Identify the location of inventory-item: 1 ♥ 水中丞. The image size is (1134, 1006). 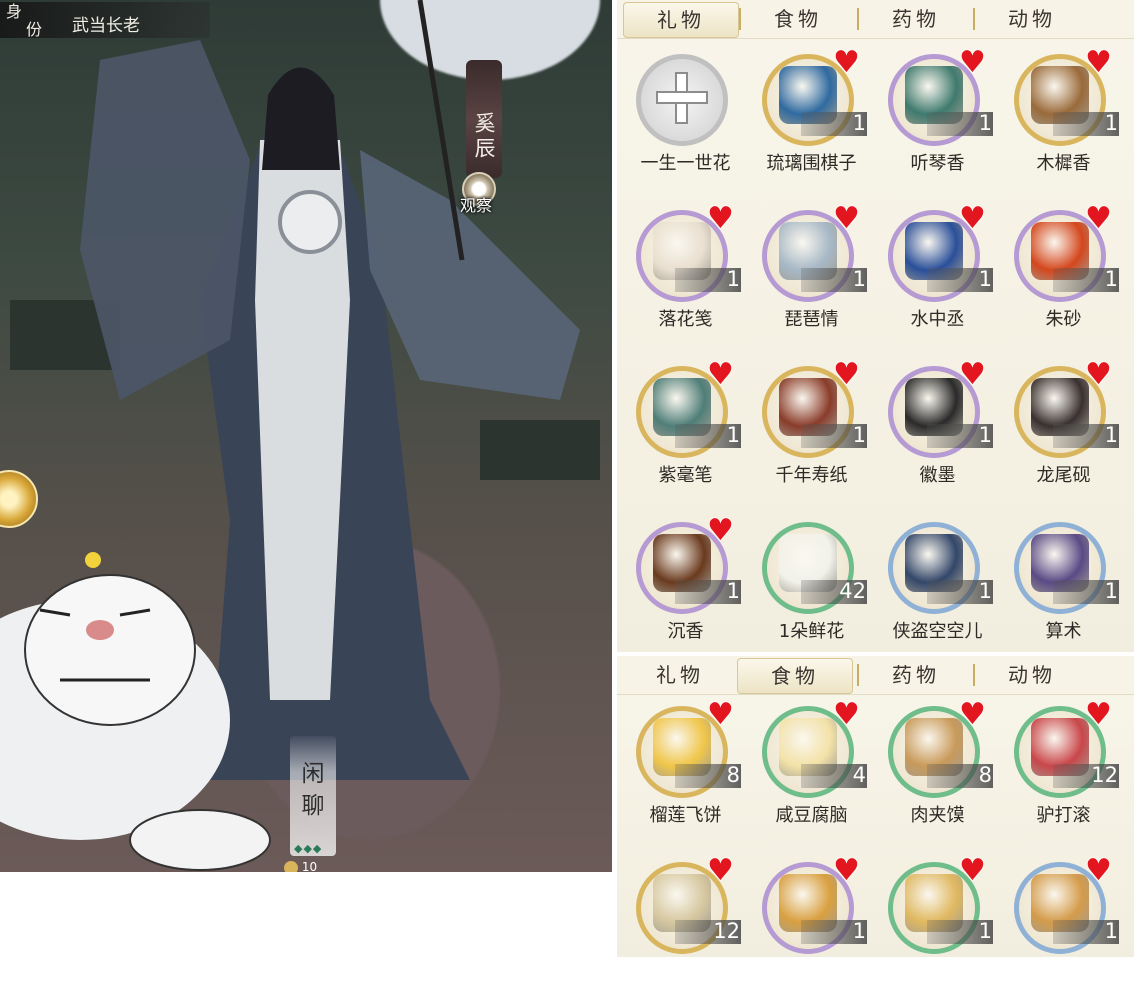
(937, 279).